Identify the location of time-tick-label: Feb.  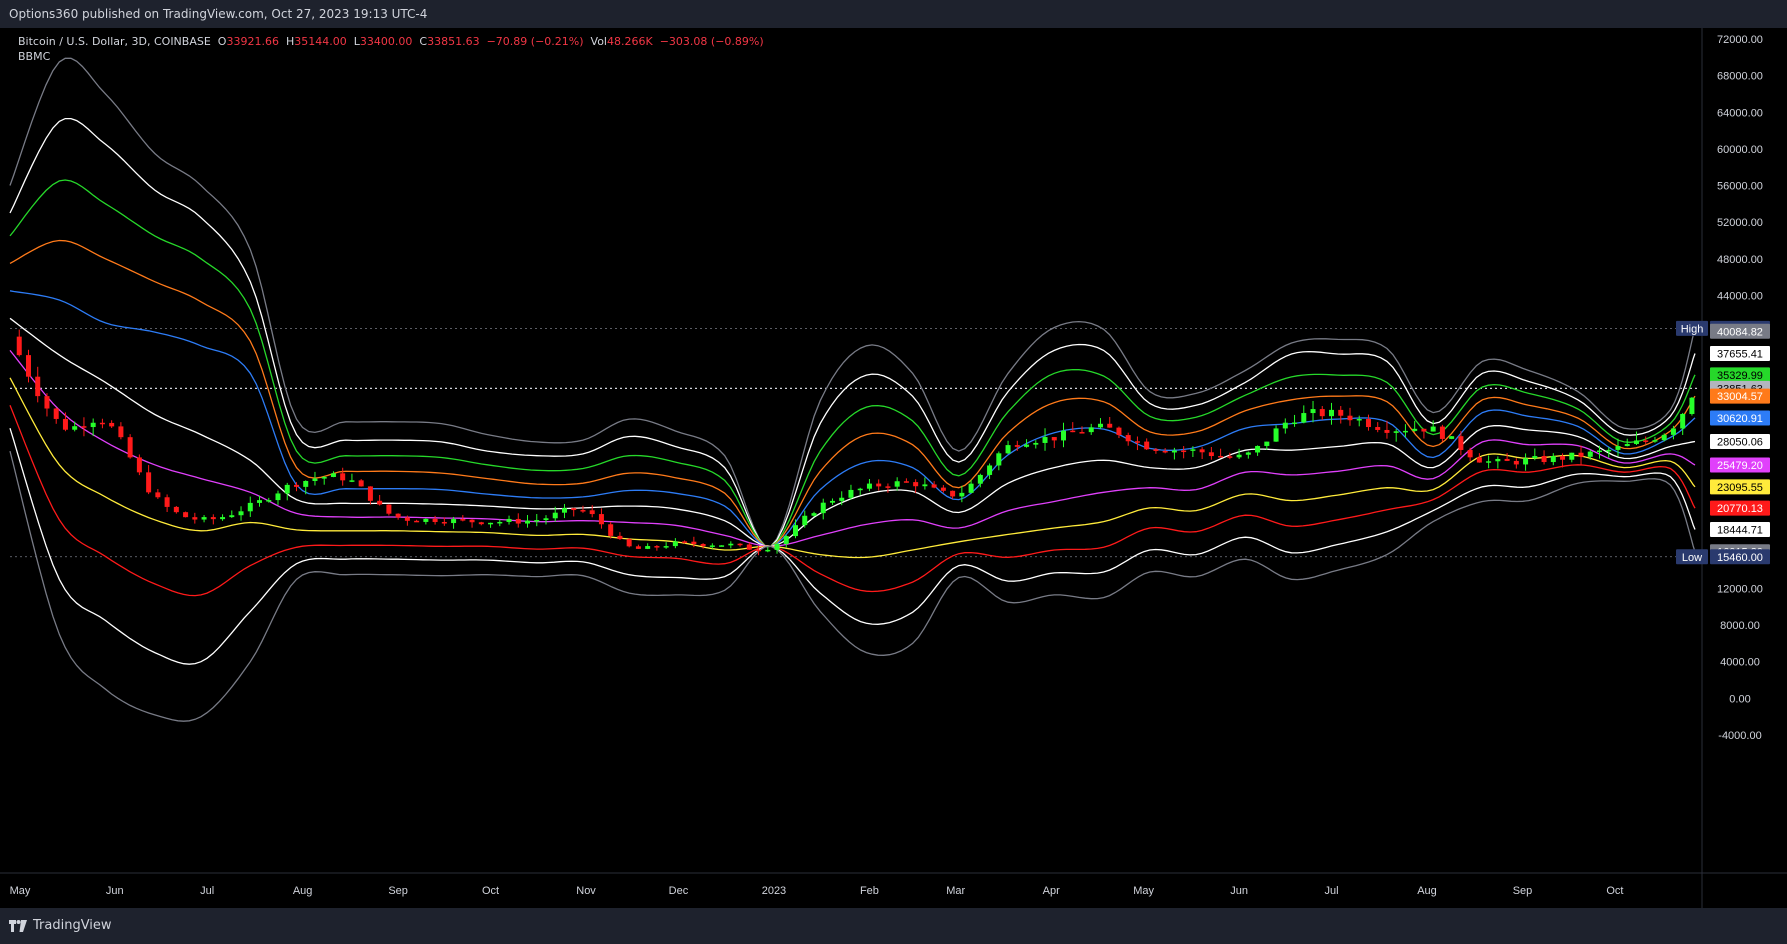
(869, 891).